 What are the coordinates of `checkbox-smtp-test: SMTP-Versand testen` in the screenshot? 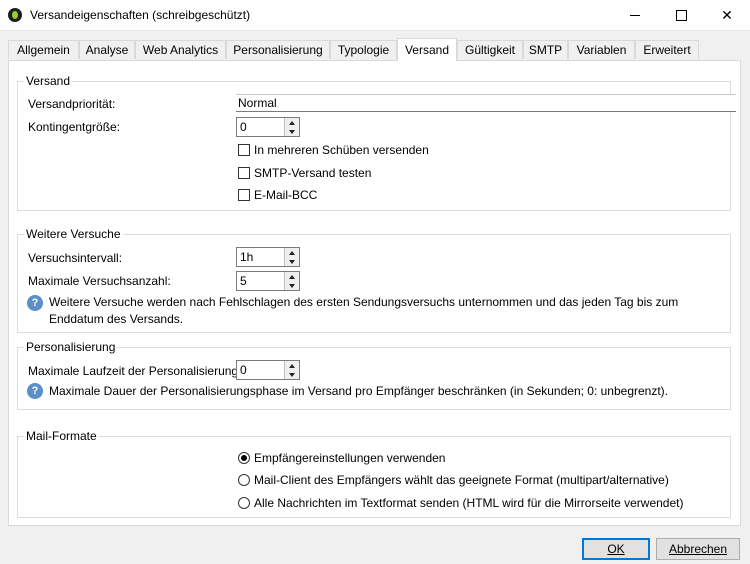 It's located at (304, 173).